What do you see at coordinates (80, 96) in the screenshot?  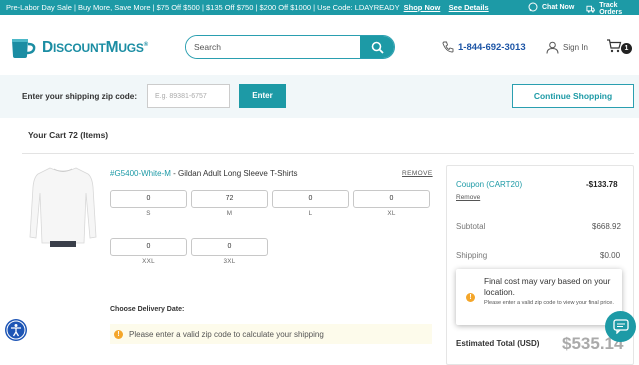 I see `zip-label: Enter your shipping zip code:` at bounding box center [80, 96].